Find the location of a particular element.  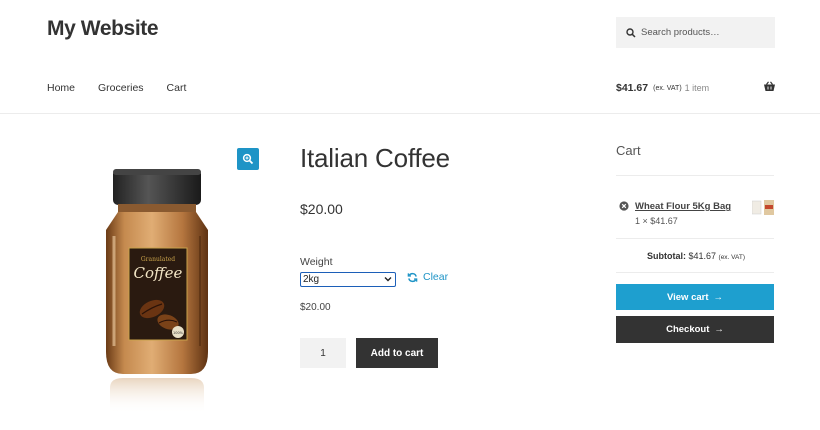

mini-cart-item-qty-price: 1 × $41.67 is located at coordinates (656, 221).